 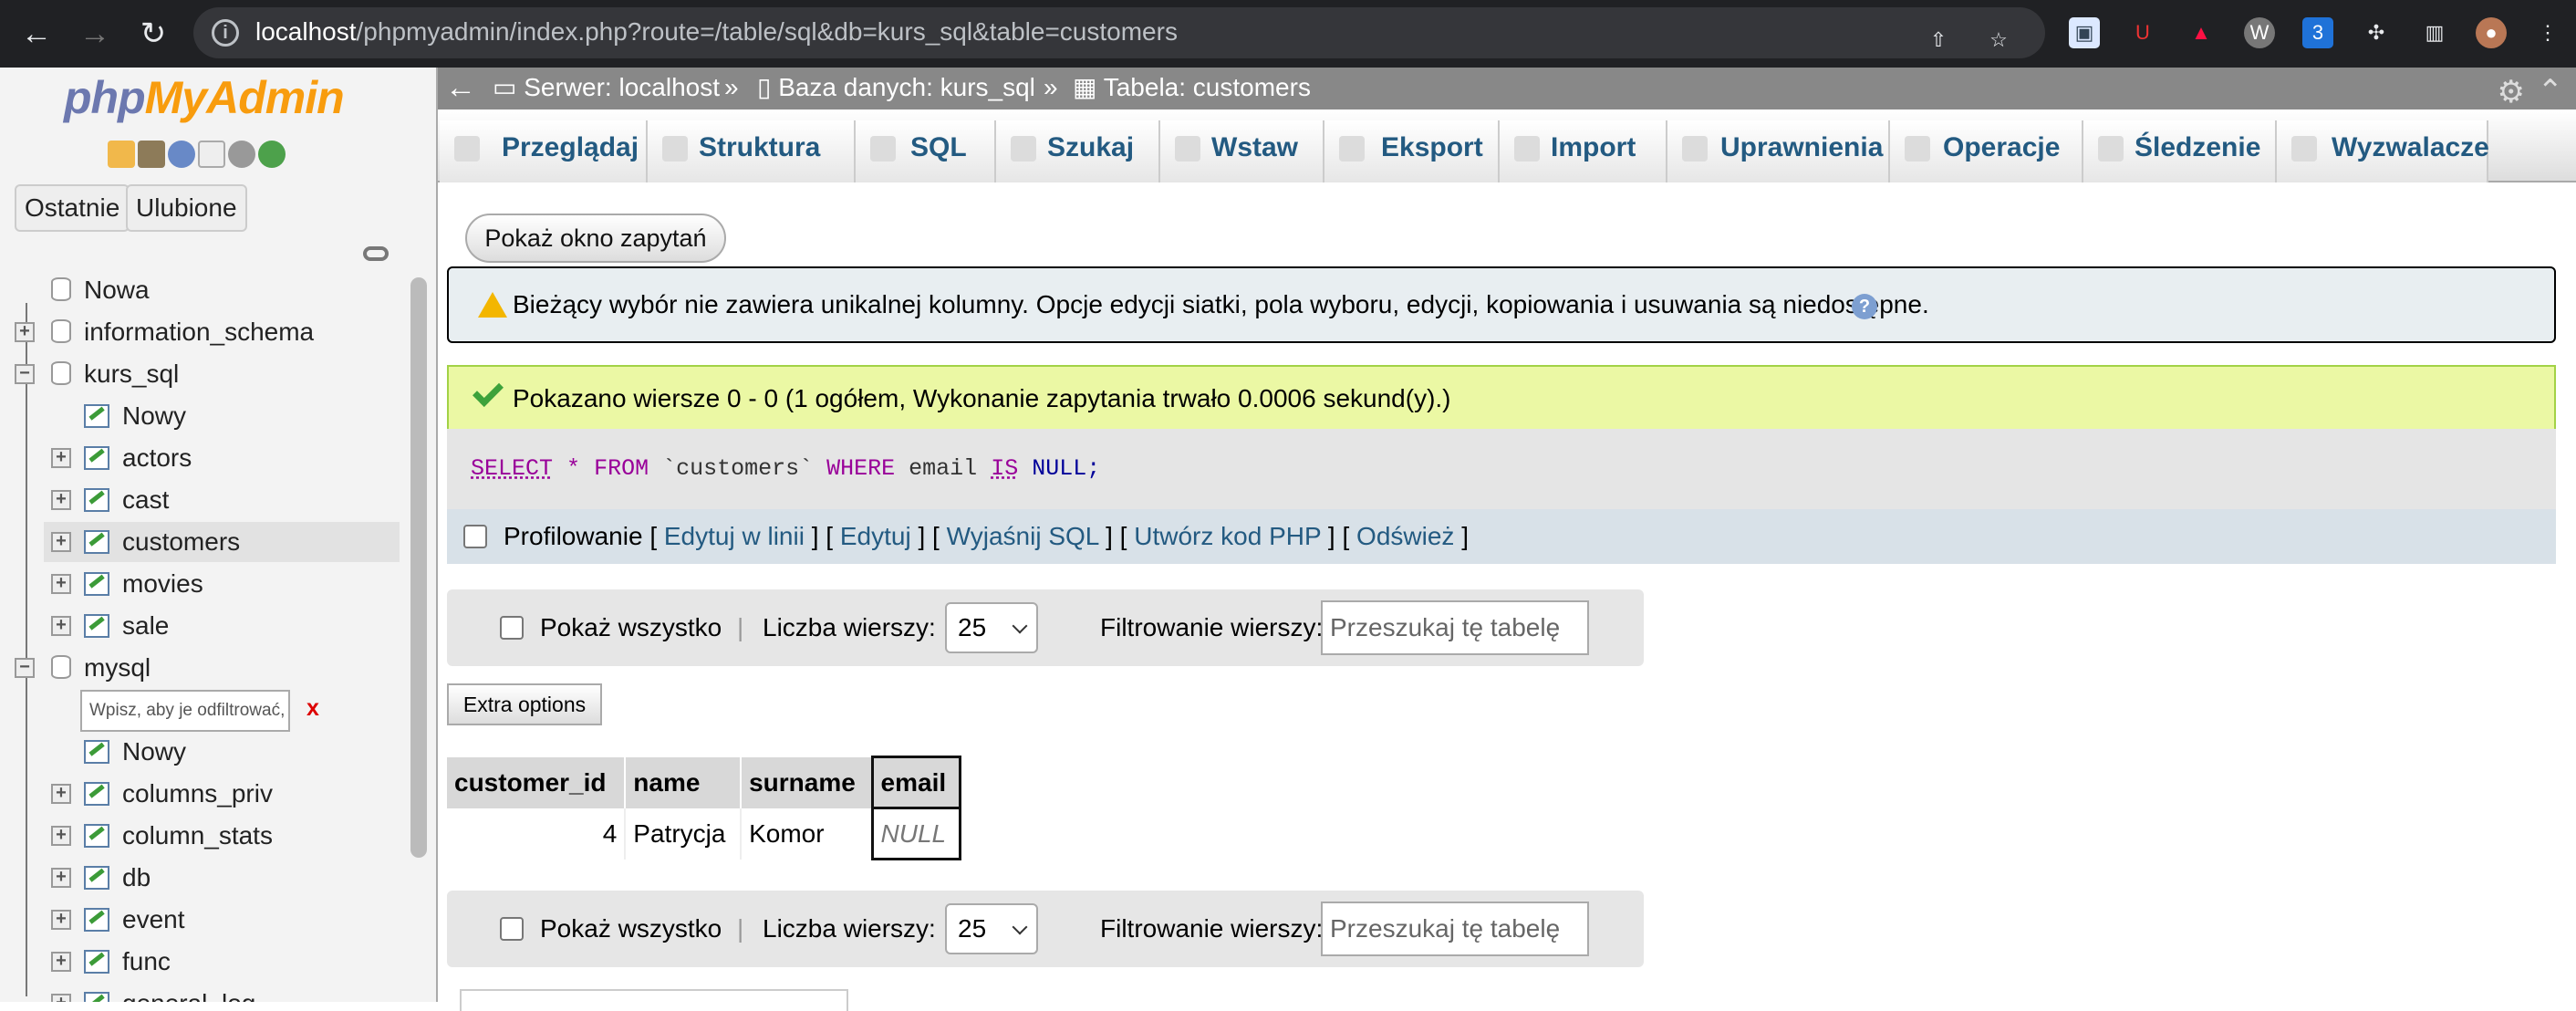 I want to click on column-header: name, so click(x=684, y=782).